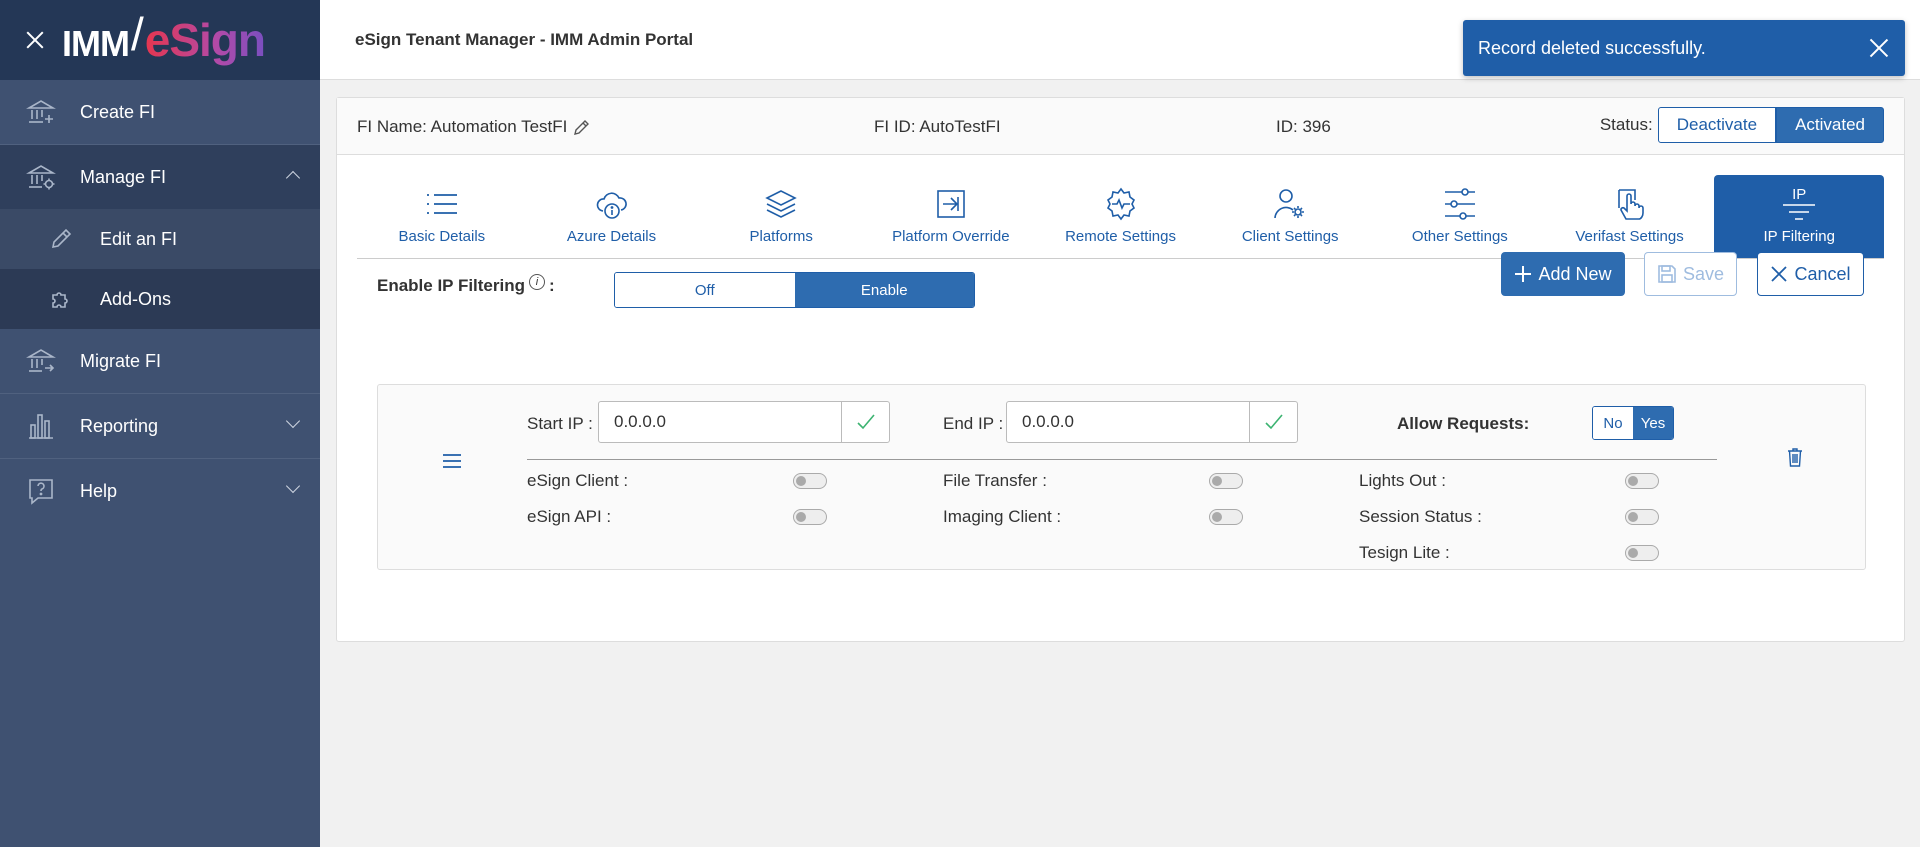 The height and width of the screenshot is (847, 1920). Describe the element at coordinates (442, 236) in the screenshot. I see `tab-label: Basic Details` at that location.